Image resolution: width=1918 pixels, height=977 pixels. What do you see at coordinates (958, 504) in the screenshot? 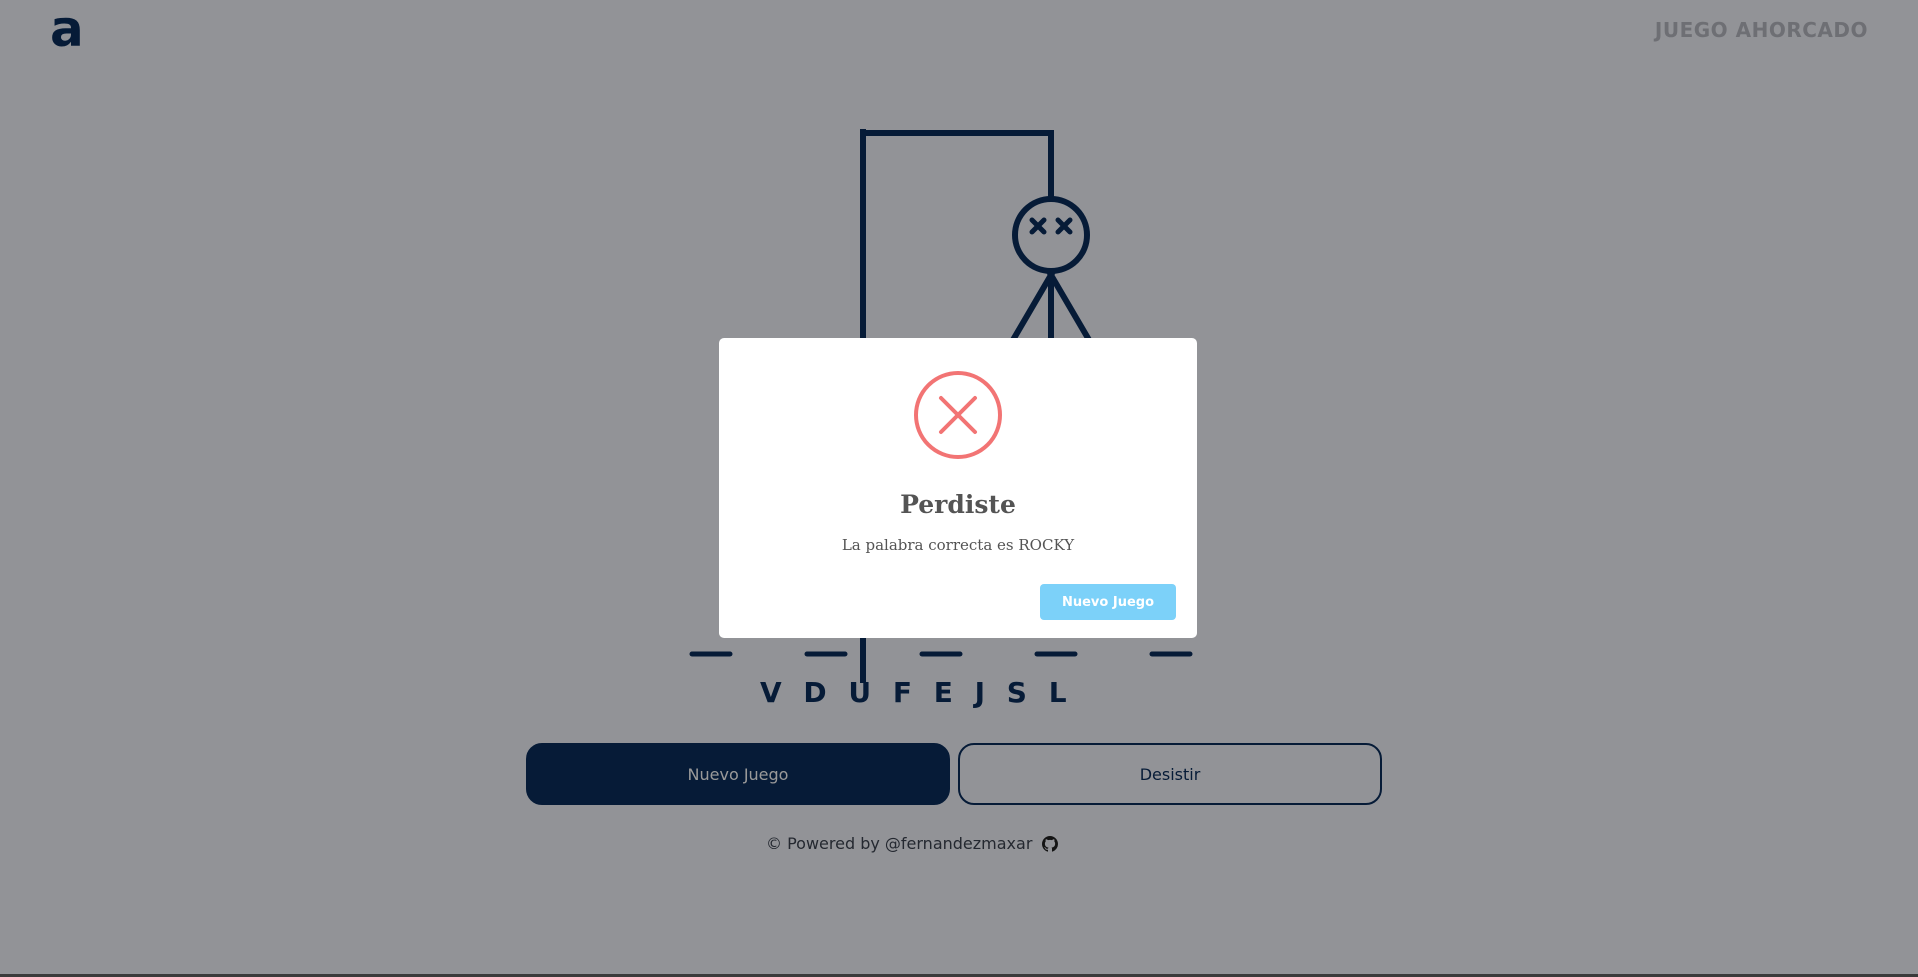
I see `dialog-title: Perdiste` at bounding box center [958, 504].